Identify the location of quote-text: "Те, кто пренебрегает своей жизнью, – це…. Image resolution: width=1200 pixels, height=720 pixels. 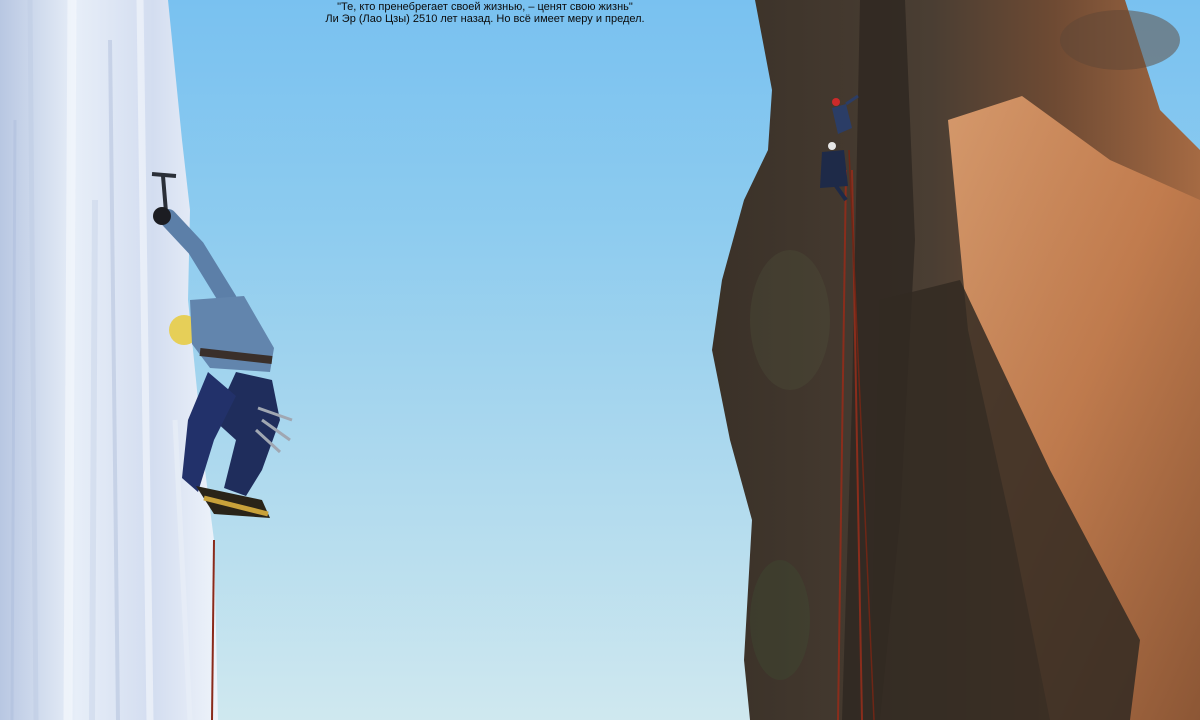
(485, 7).